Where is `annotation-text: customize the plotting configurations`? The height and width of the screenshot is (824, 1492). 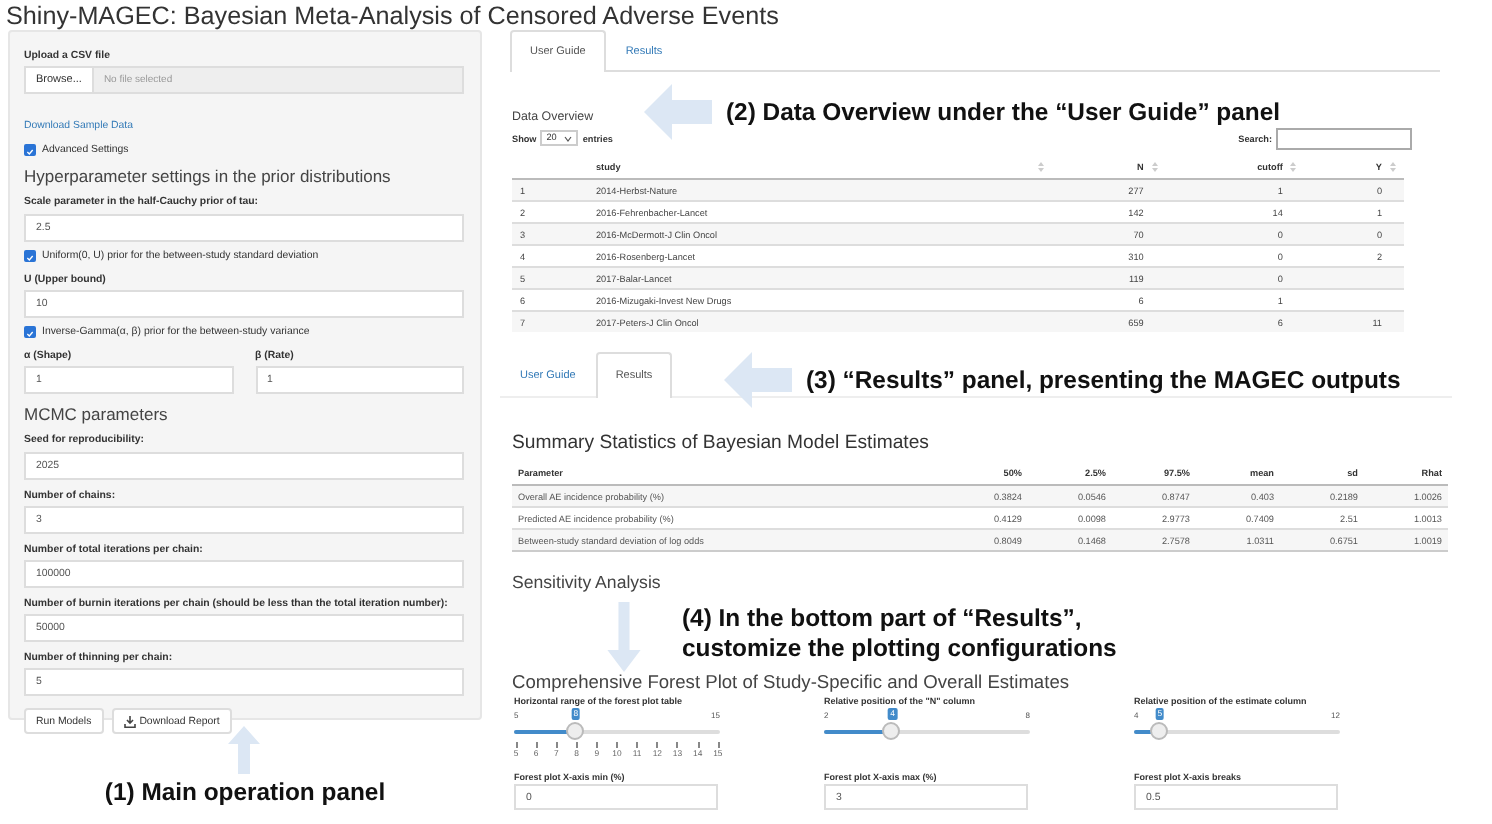
annotation-text: customize the plotting configurations is located at coordinates (899, 649).